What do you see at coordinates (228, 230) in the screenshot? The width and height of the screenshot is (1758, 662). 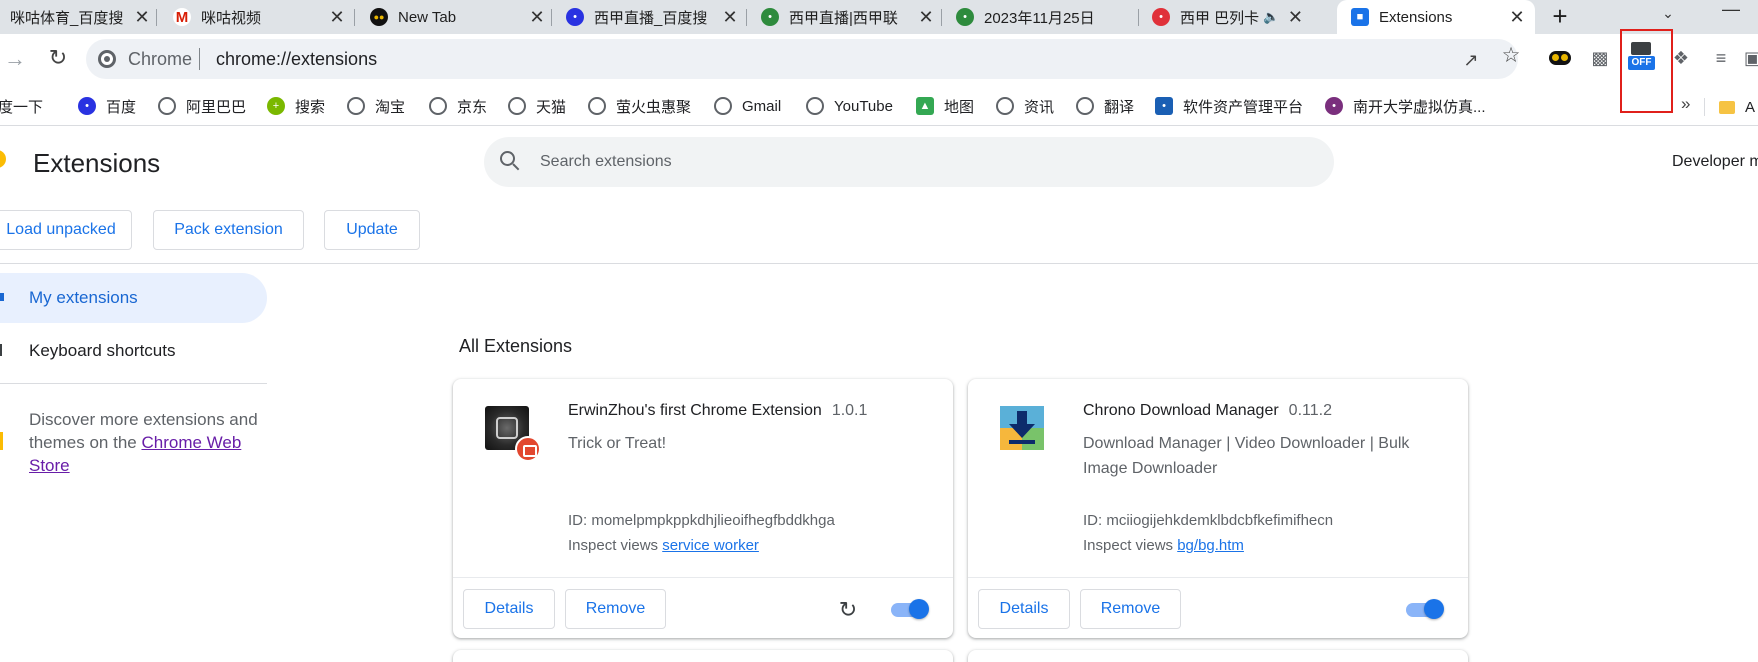 I see `pack-extension-button: Pack extension` at bounding box center [228, 230].